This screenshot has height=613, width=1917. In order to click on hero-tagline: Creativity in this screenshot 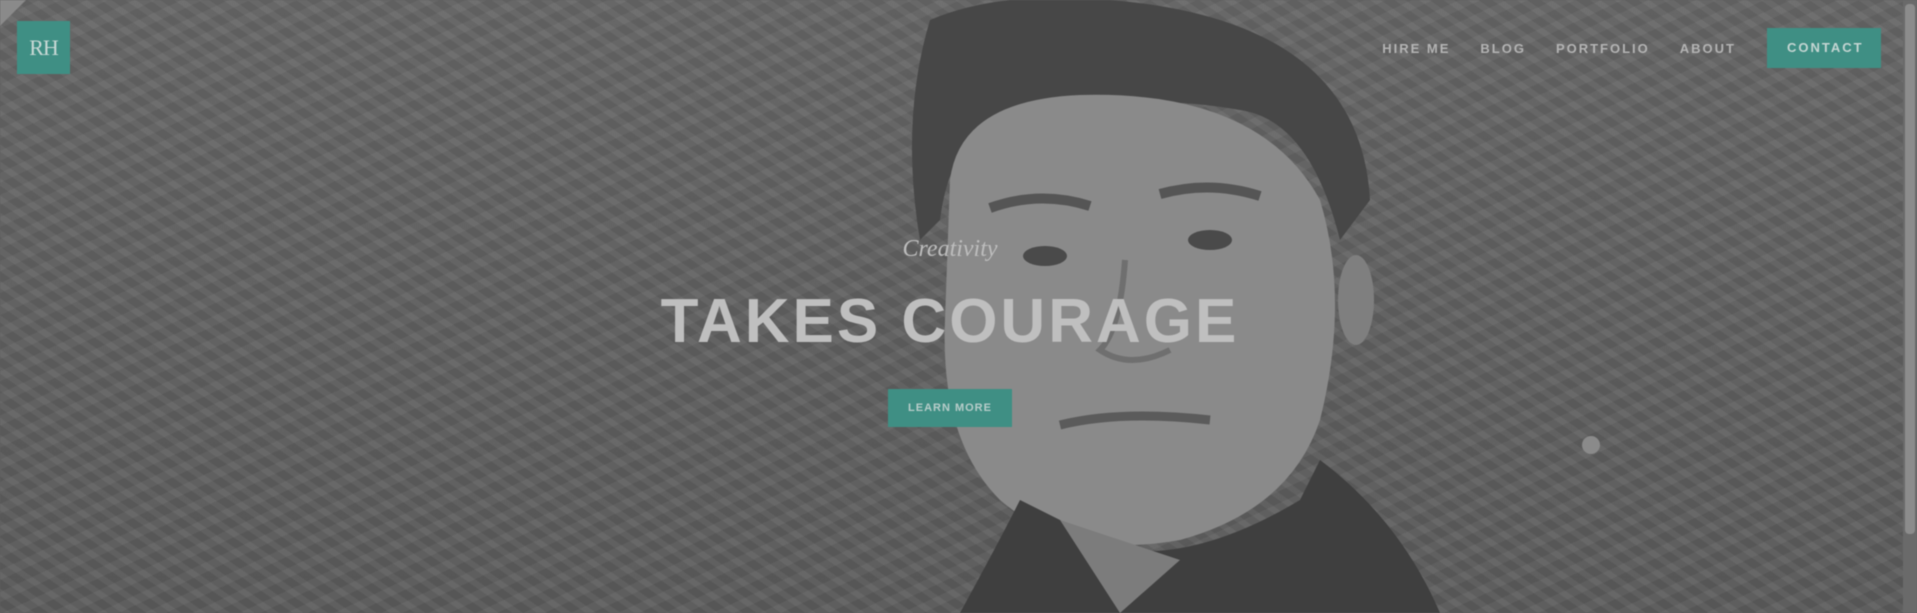, I will do `click(950, 249)`.